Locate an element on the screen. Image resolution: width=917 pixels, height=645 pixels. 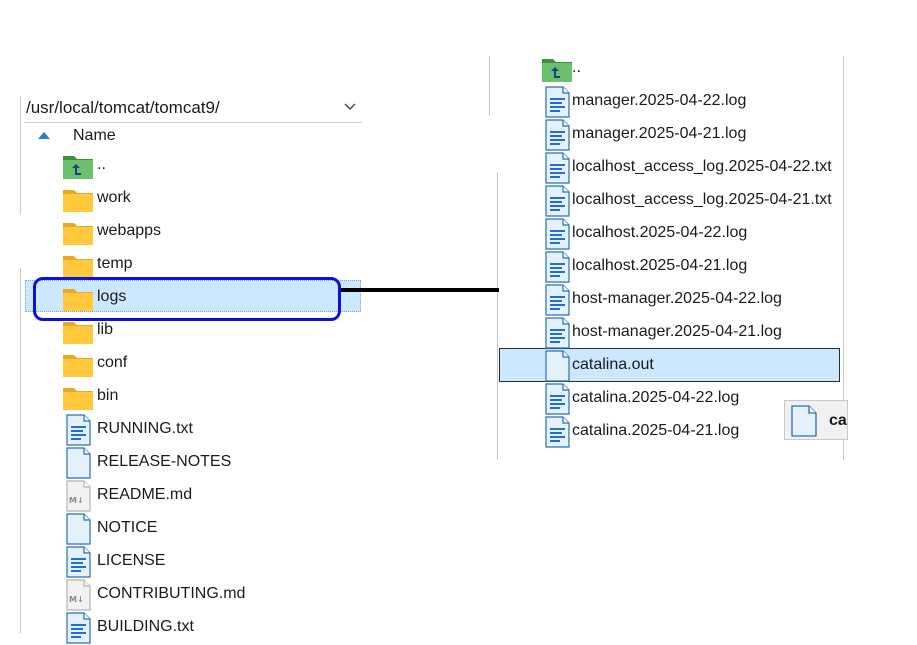
connector-line is located at coordinates (420, 290).